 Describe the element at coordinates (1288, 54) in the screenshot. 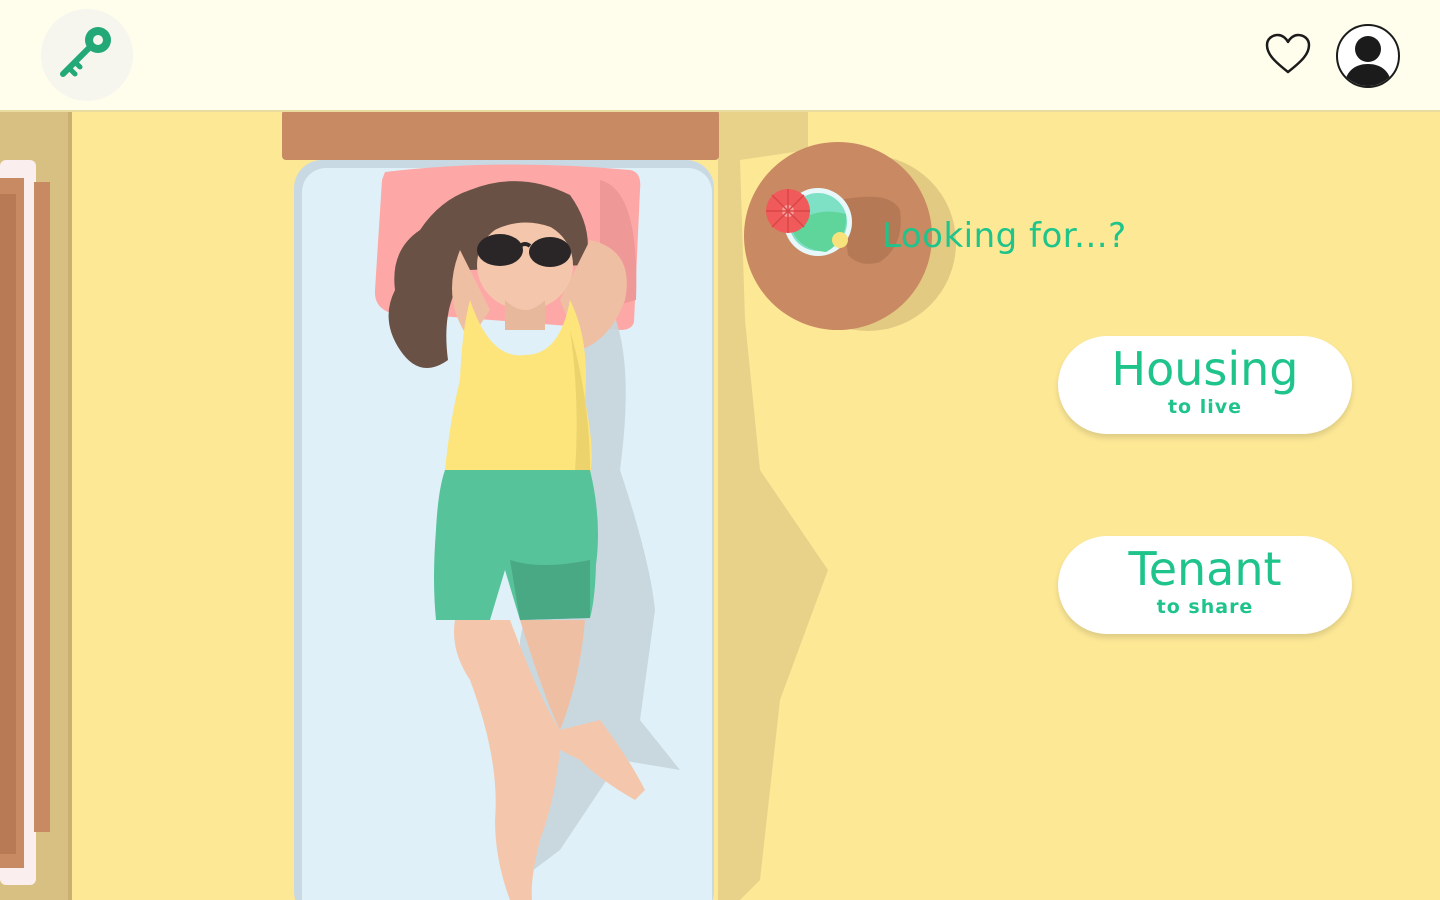

I see `heart-icon` at that location.